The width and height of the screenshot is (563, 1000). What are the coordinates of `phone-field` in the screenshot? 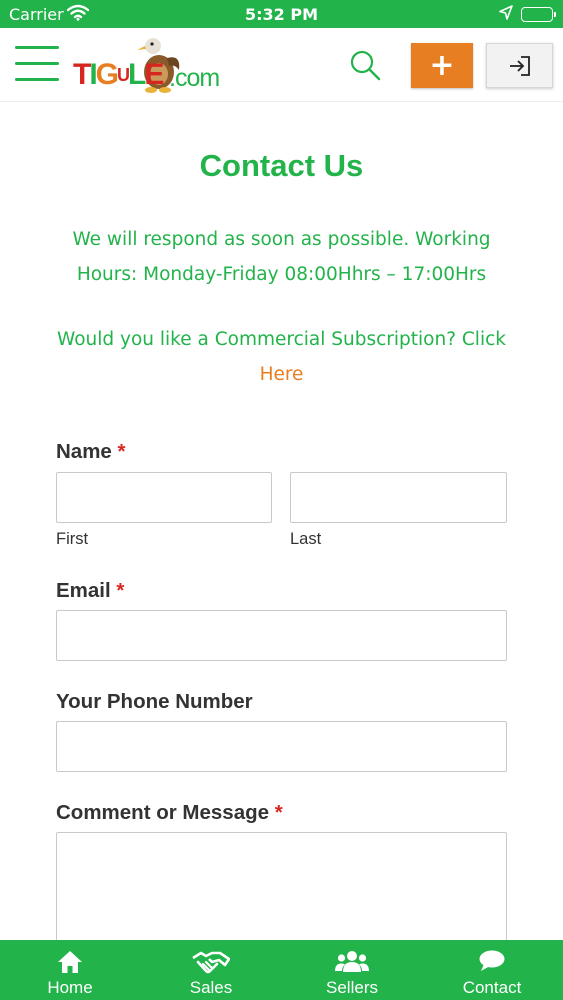 It's located at (281, 746).